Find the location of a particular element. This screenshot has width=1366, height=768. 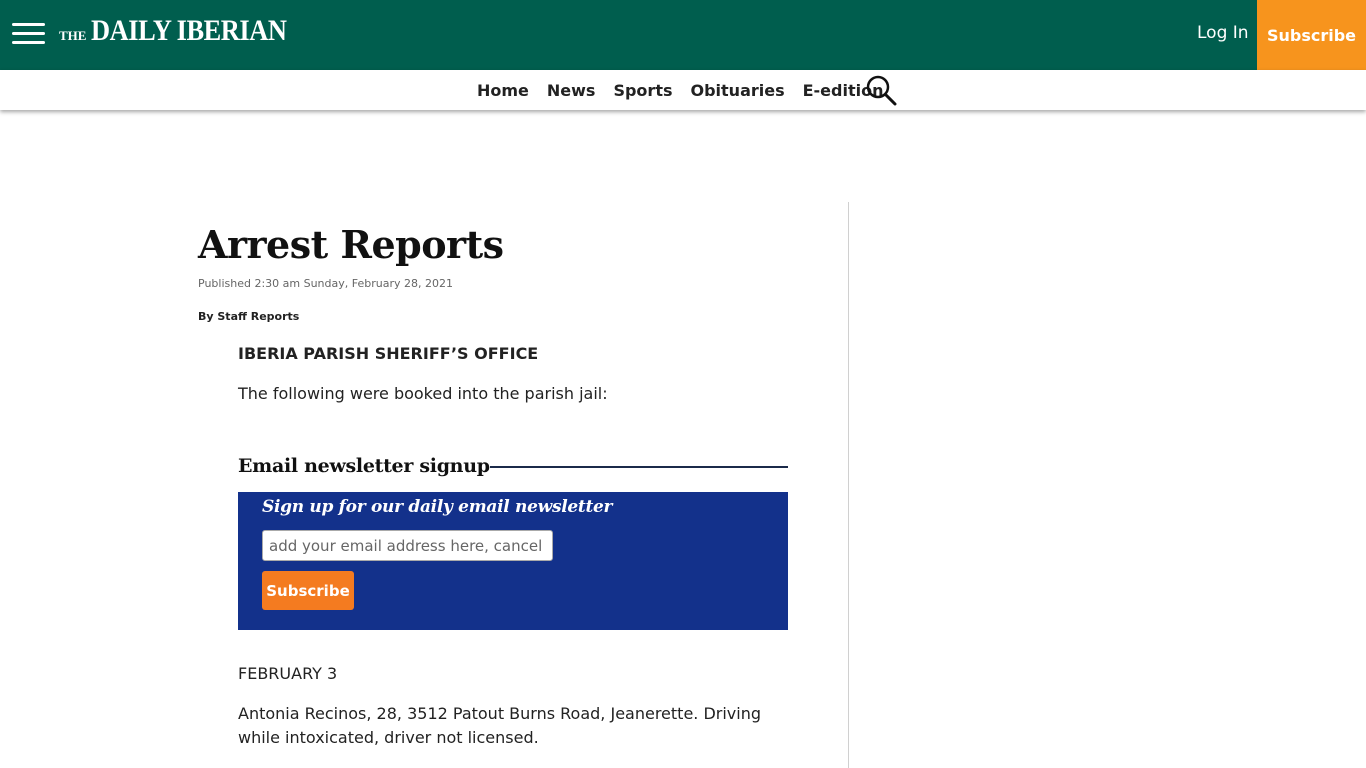

section-heading: IBERIA PARISH SHERIFF’S OFFICE is located at coordinates (388, 353).